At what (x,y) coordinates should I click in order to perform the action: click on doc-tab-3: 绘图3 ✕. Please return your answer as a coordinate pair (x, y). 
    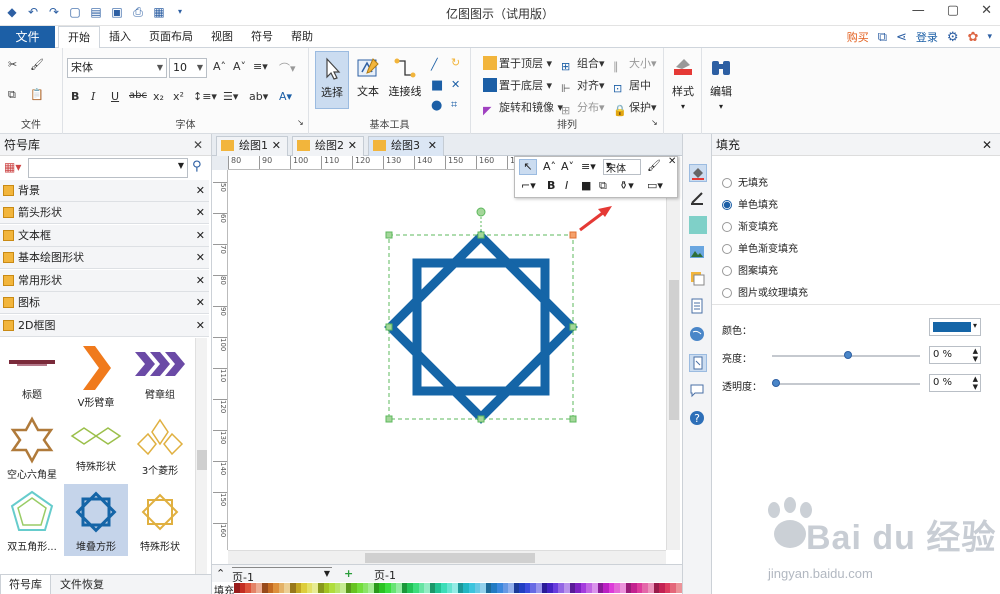
    Looking at the image, I should click on (406, 146).